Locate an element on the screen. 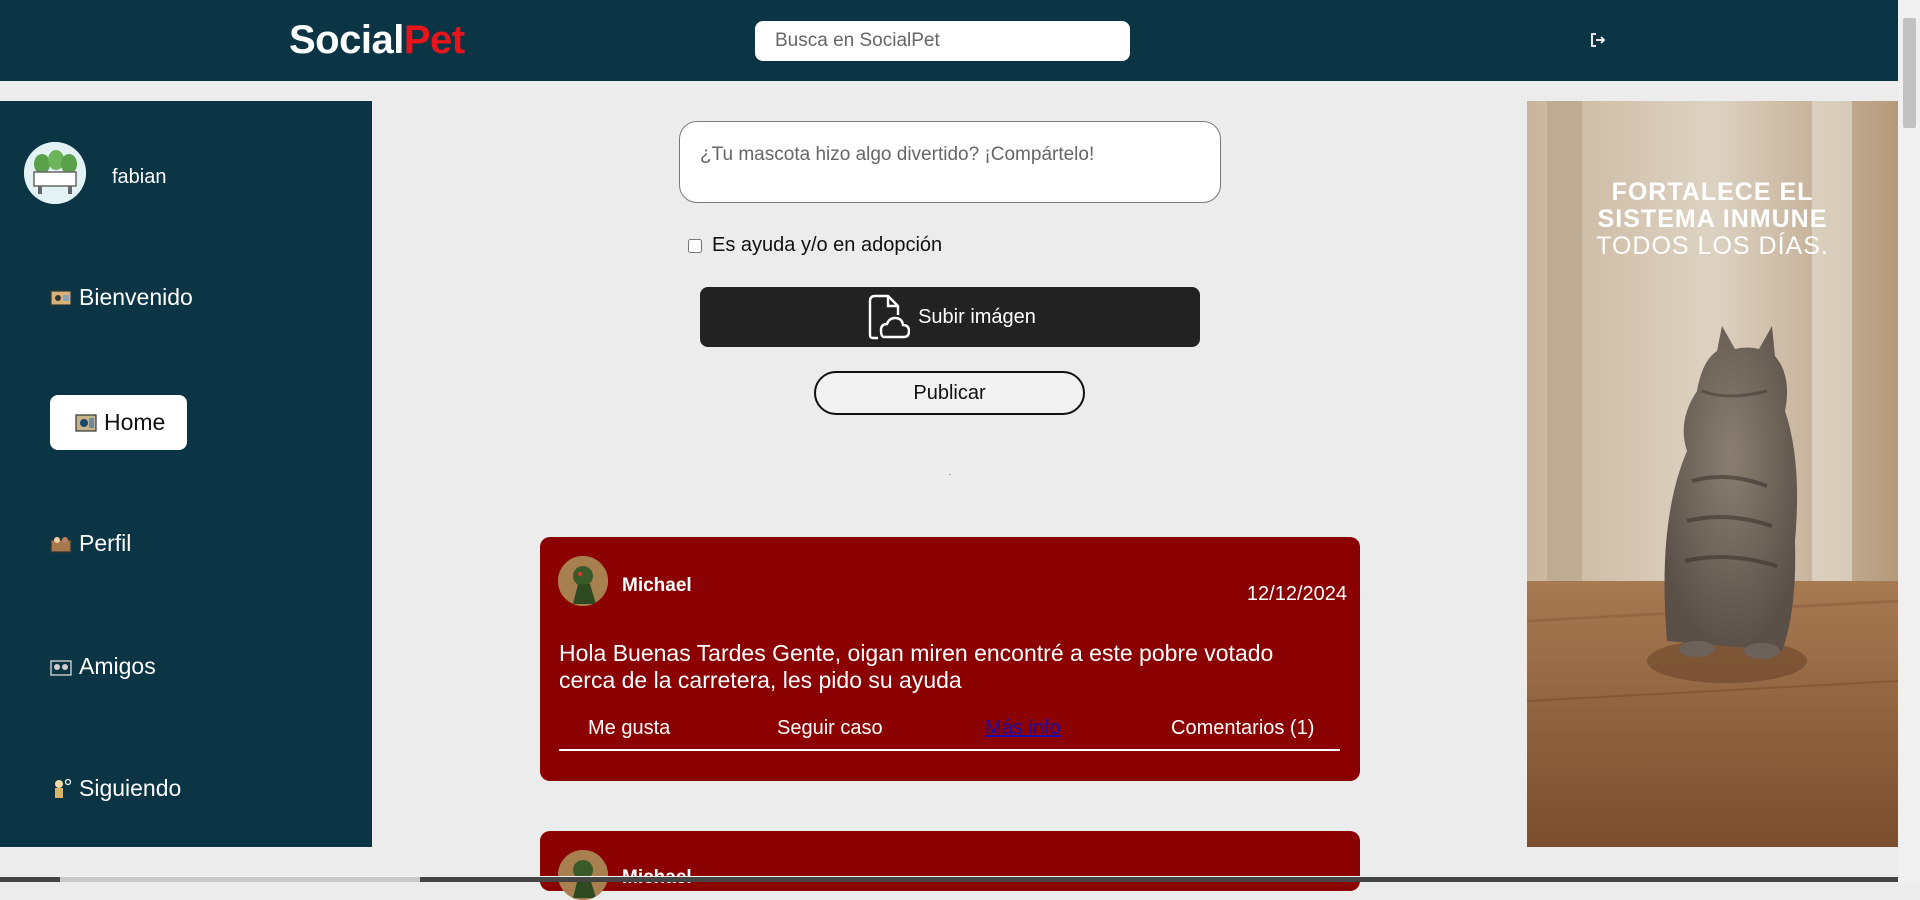  sidebar-item-label: Perfil is located at coordinates (105, 543).